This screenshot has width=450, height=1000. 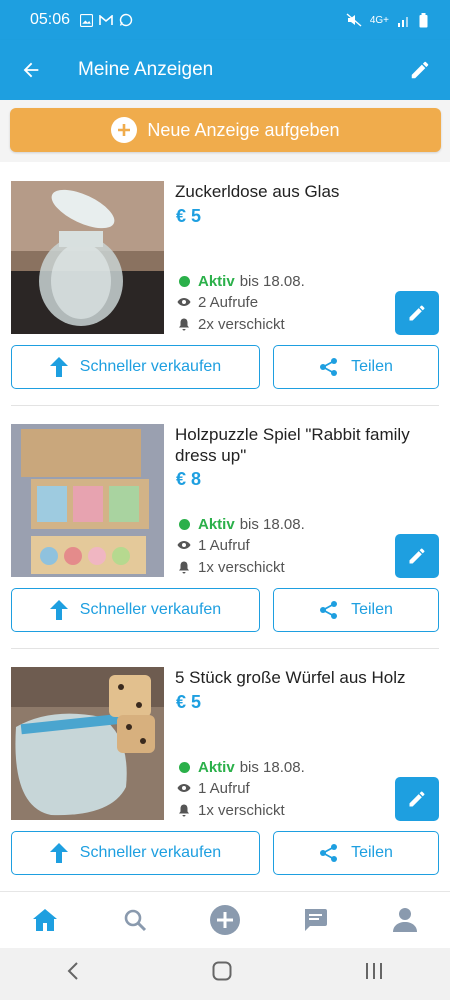 I want to click on add-icon, so click(x=225, y=920).